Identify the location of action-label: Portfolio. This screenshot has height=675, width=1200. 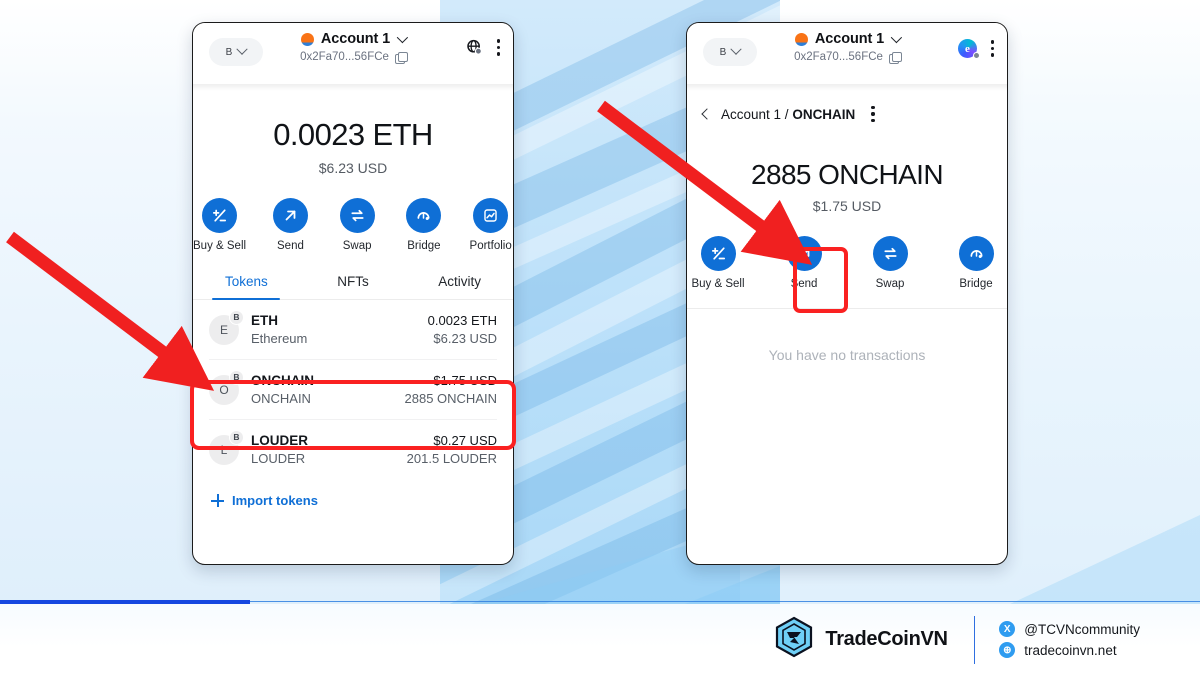
(490, 246).